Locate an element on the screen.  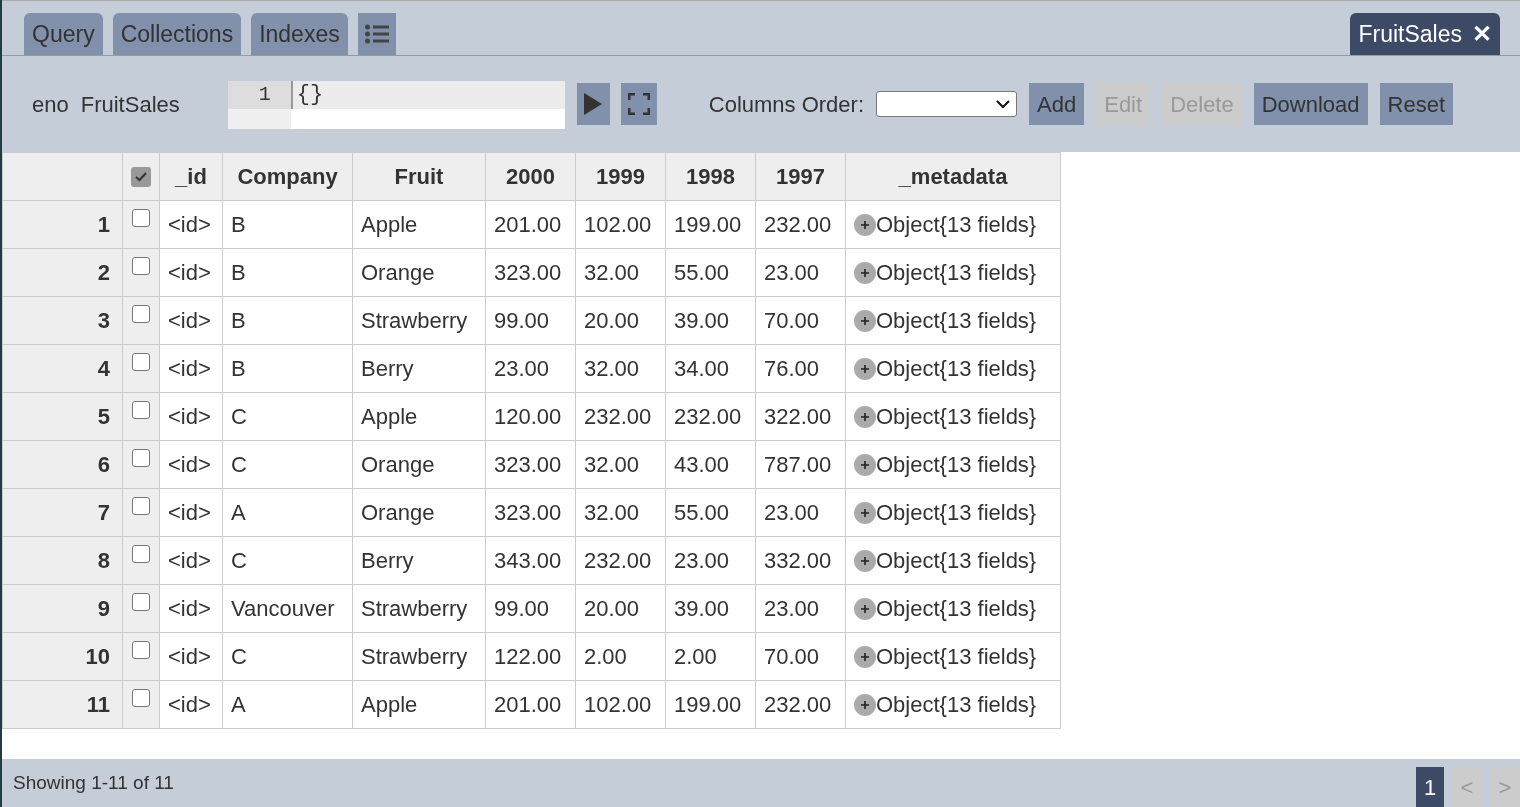
column-header: _id is located at coordinates (191, 176).